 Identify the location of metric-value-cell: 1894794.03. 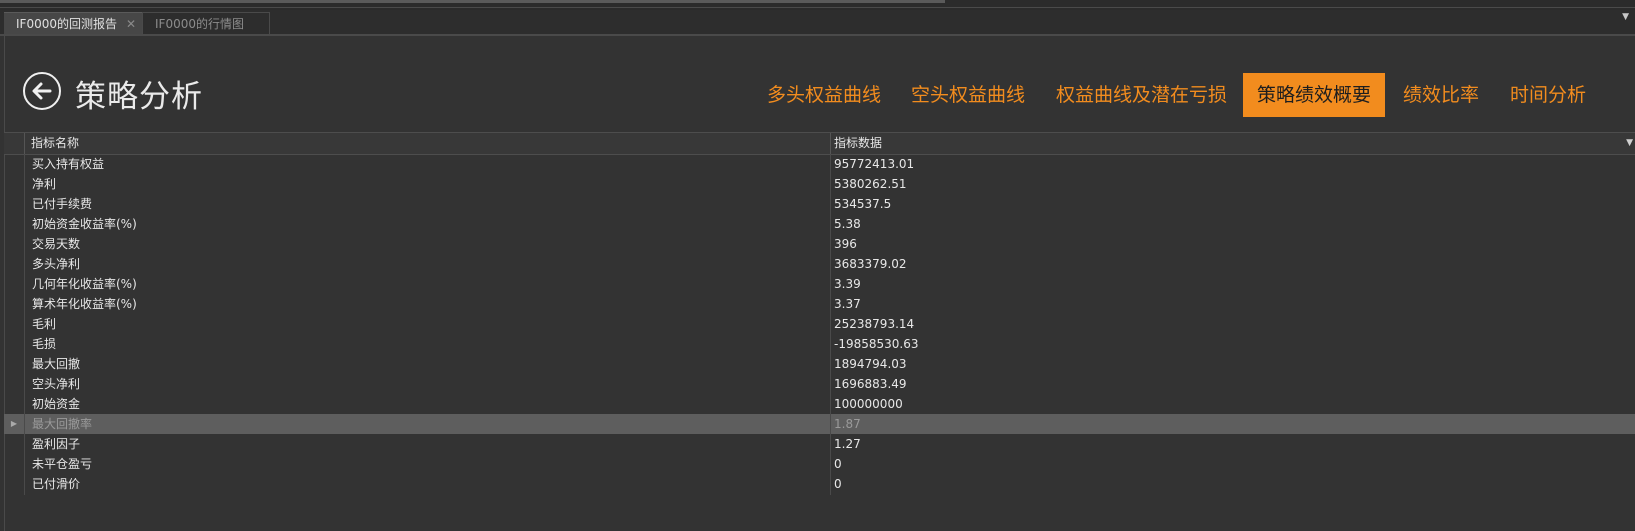
(870, 364).